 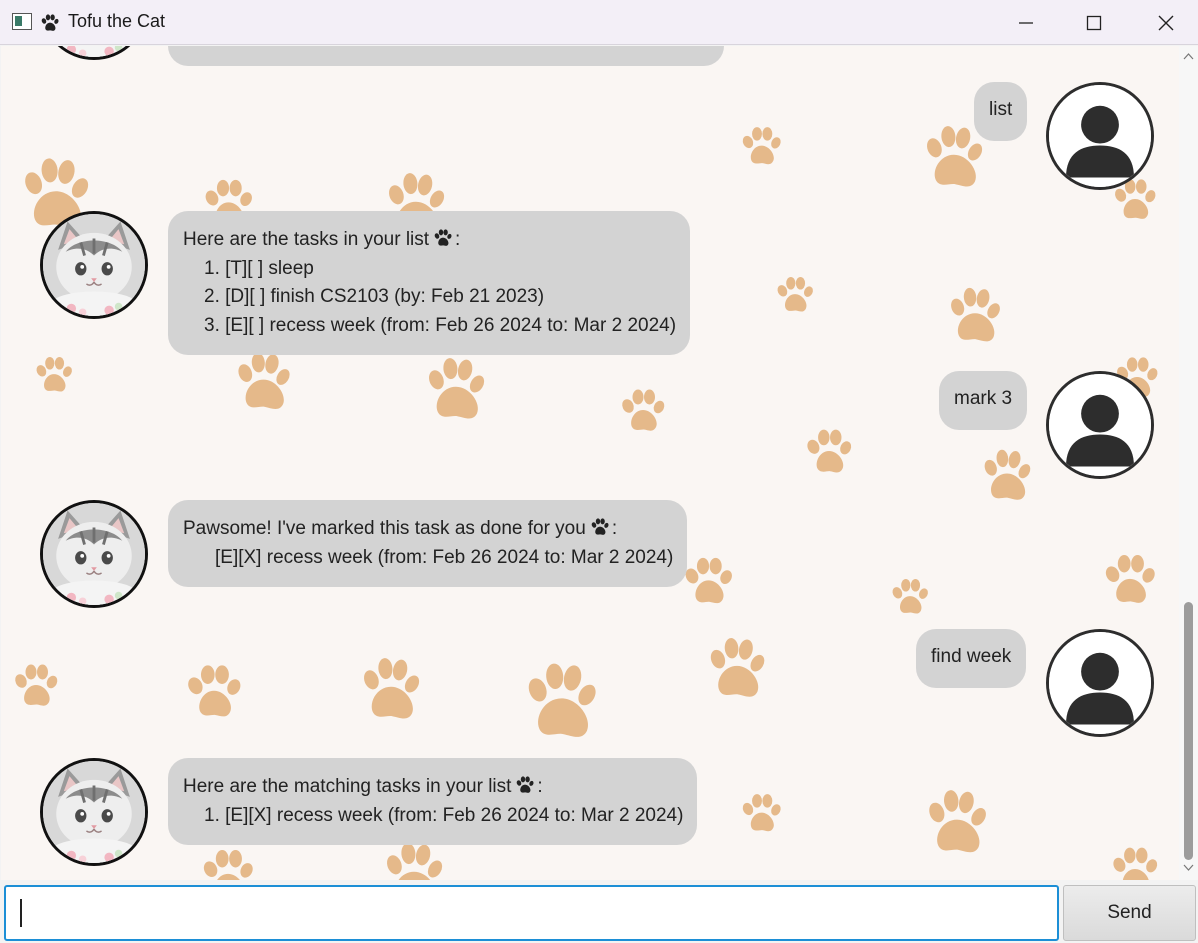 I want to click on title-bar: Tofu the Cat, so click(x=599, y=22).